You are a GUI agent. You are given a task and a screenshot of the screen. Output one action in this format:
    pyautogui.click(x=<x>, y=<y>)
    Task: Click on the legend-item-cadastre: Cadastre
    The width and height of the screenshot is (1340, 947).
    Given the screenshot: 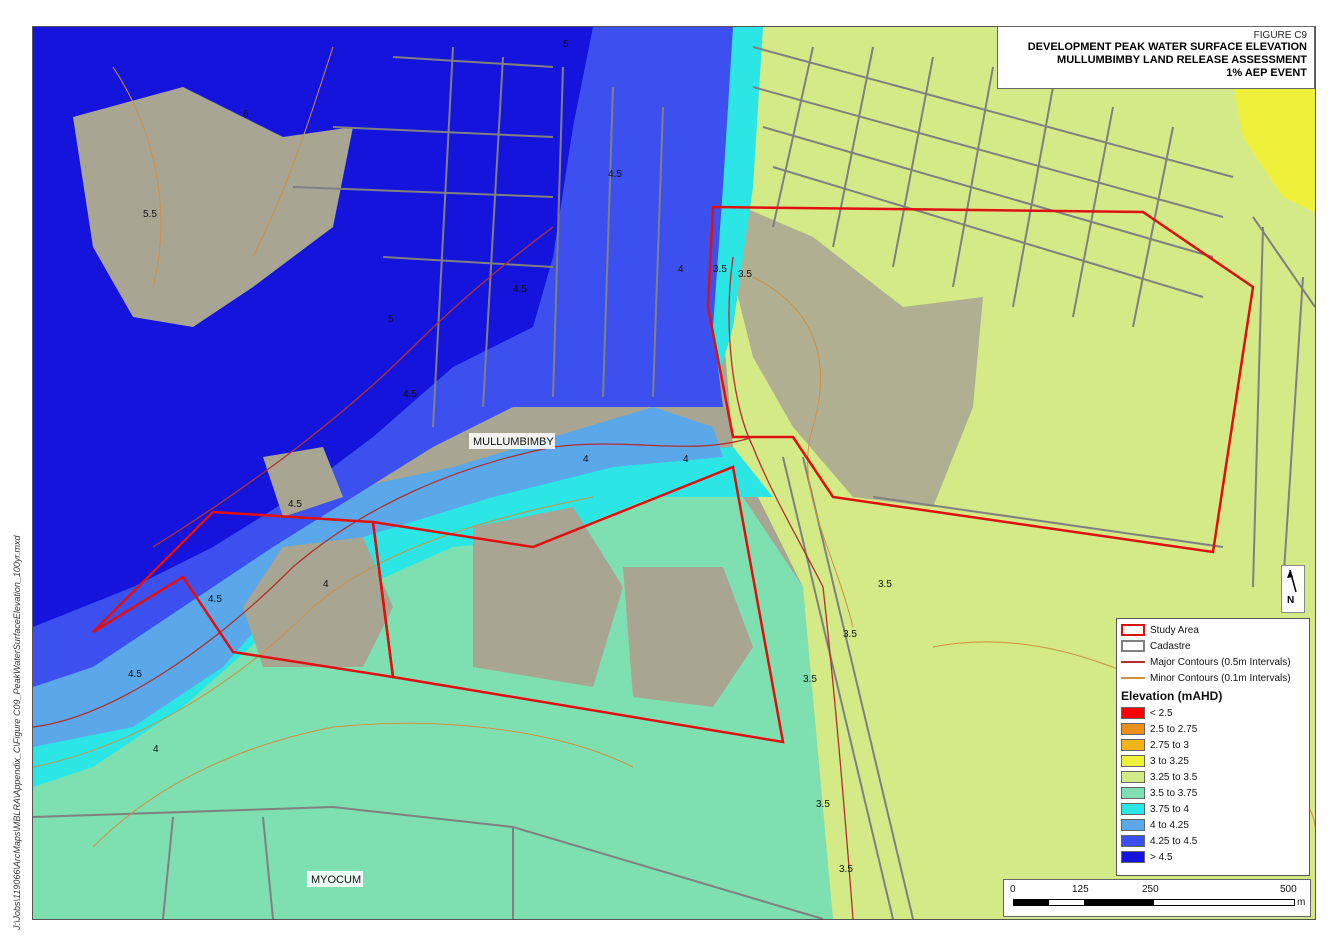 What is the action you would take?
    pyautogui.click(x=1213, y=646)
    